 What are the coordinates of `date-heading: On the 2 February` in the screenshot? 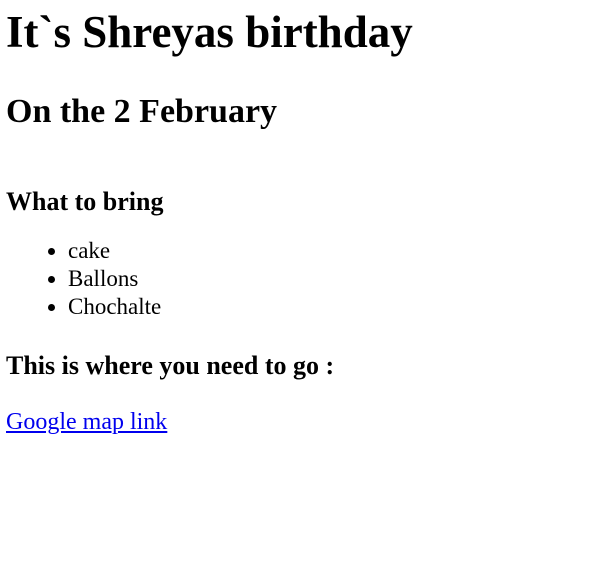 It's located at (142, 111).